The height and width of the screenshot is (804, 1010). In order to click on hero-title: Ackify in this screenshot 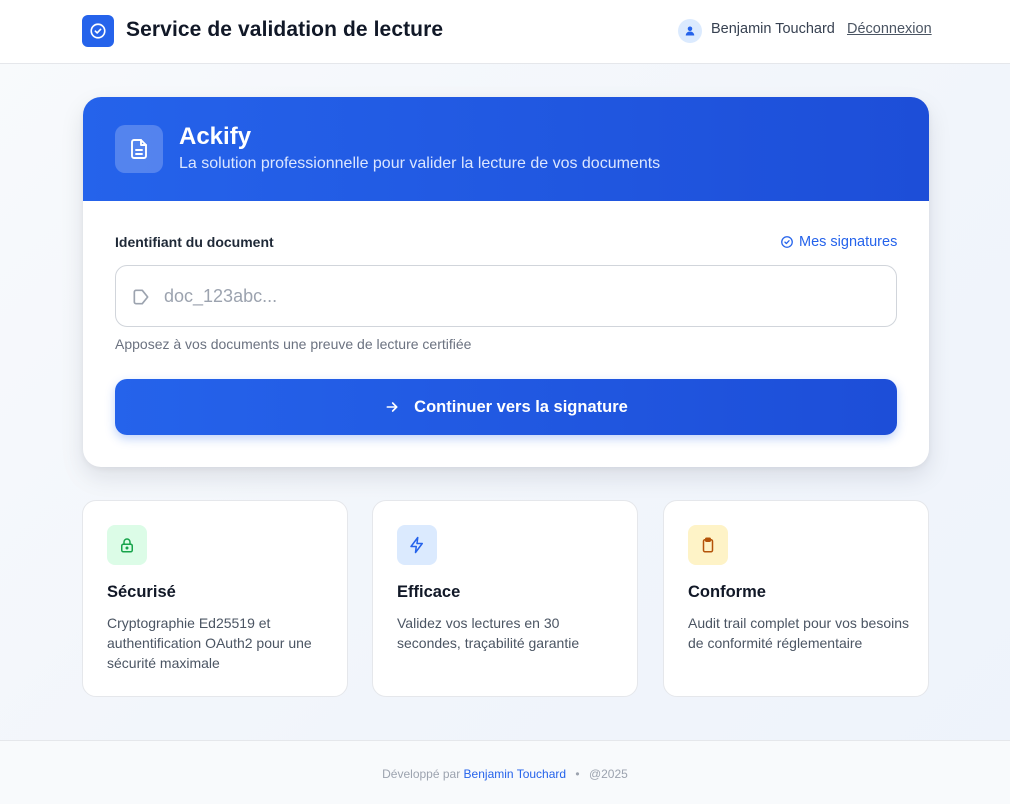, I will do `click(215, 136)`.